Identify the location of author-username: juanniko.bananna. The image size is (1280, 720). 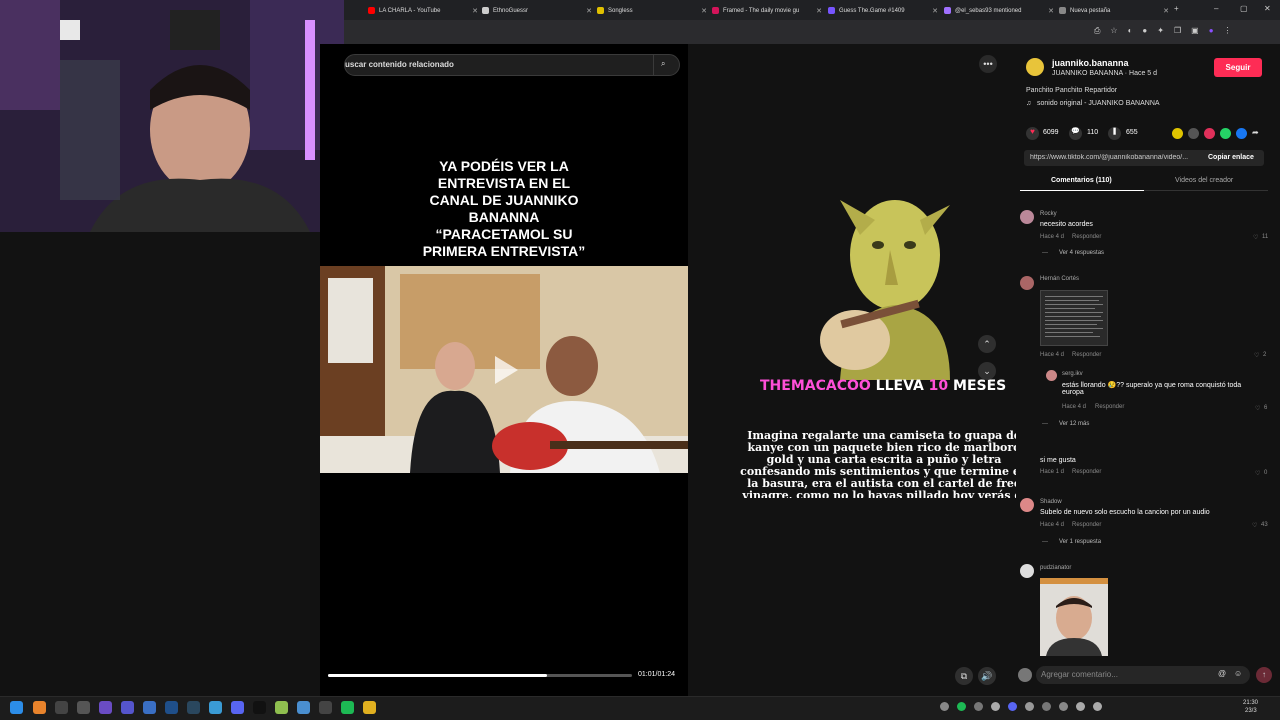
(1090, 63).